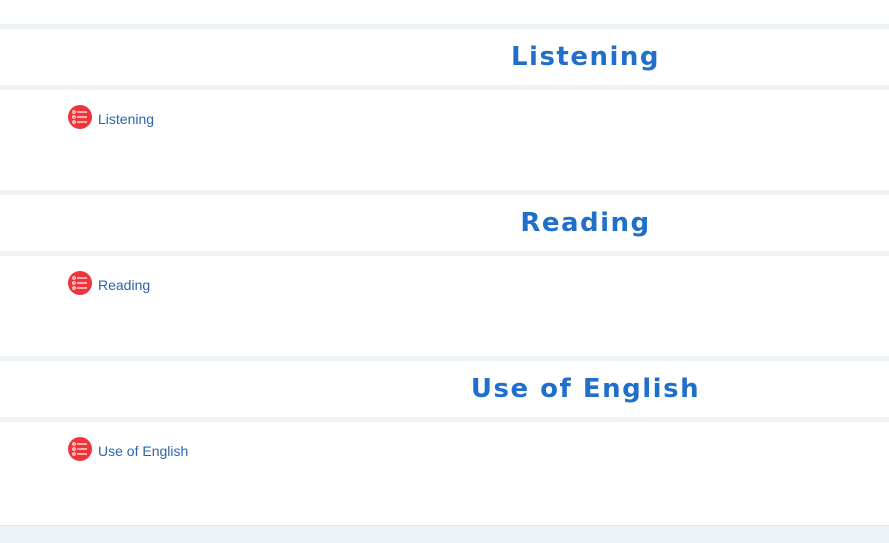 This screenshot has width=889, height=543. I want to click on activity-link-reading: Reading, so click(109, 283).